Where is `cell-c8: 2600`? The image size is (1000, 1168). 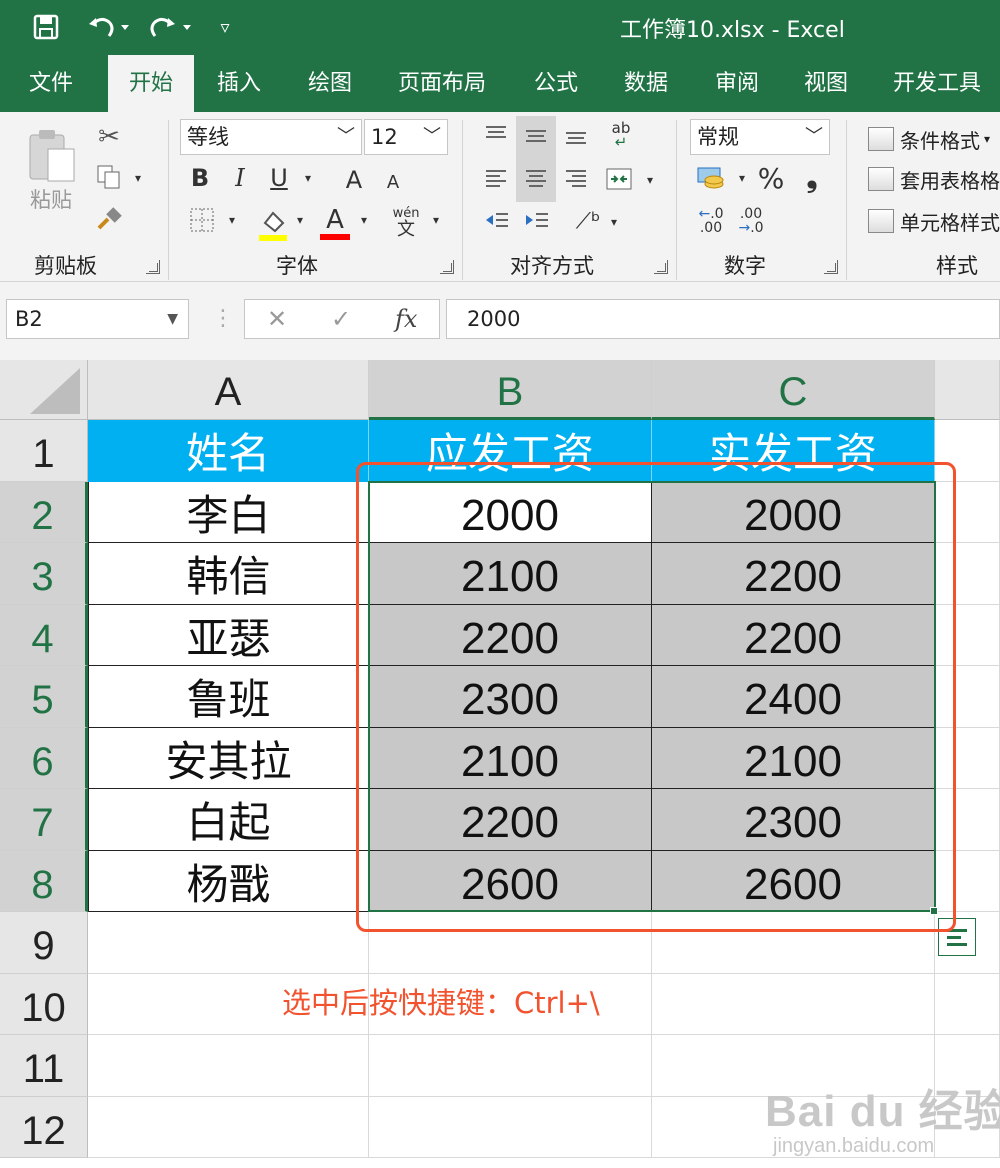
cell-c8: 2600 is located at coordinates (793, 881).